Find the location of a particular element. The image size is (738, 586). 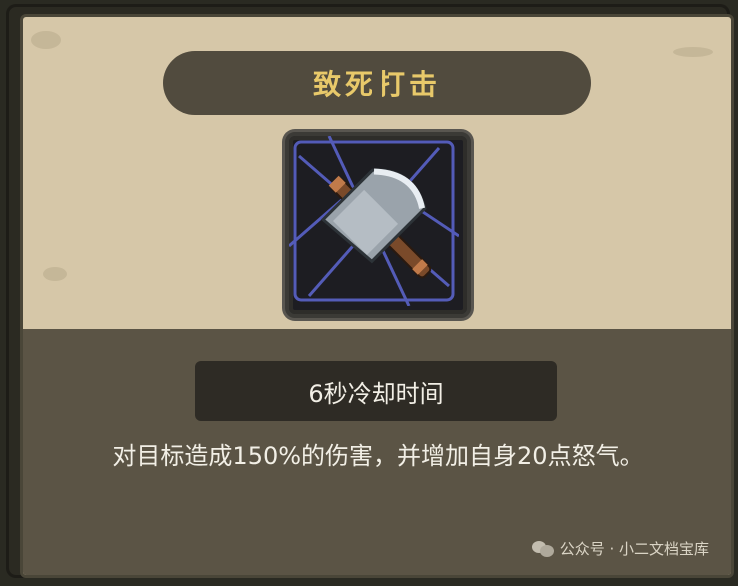

wechat-icon is located at coordinates (542, 548).